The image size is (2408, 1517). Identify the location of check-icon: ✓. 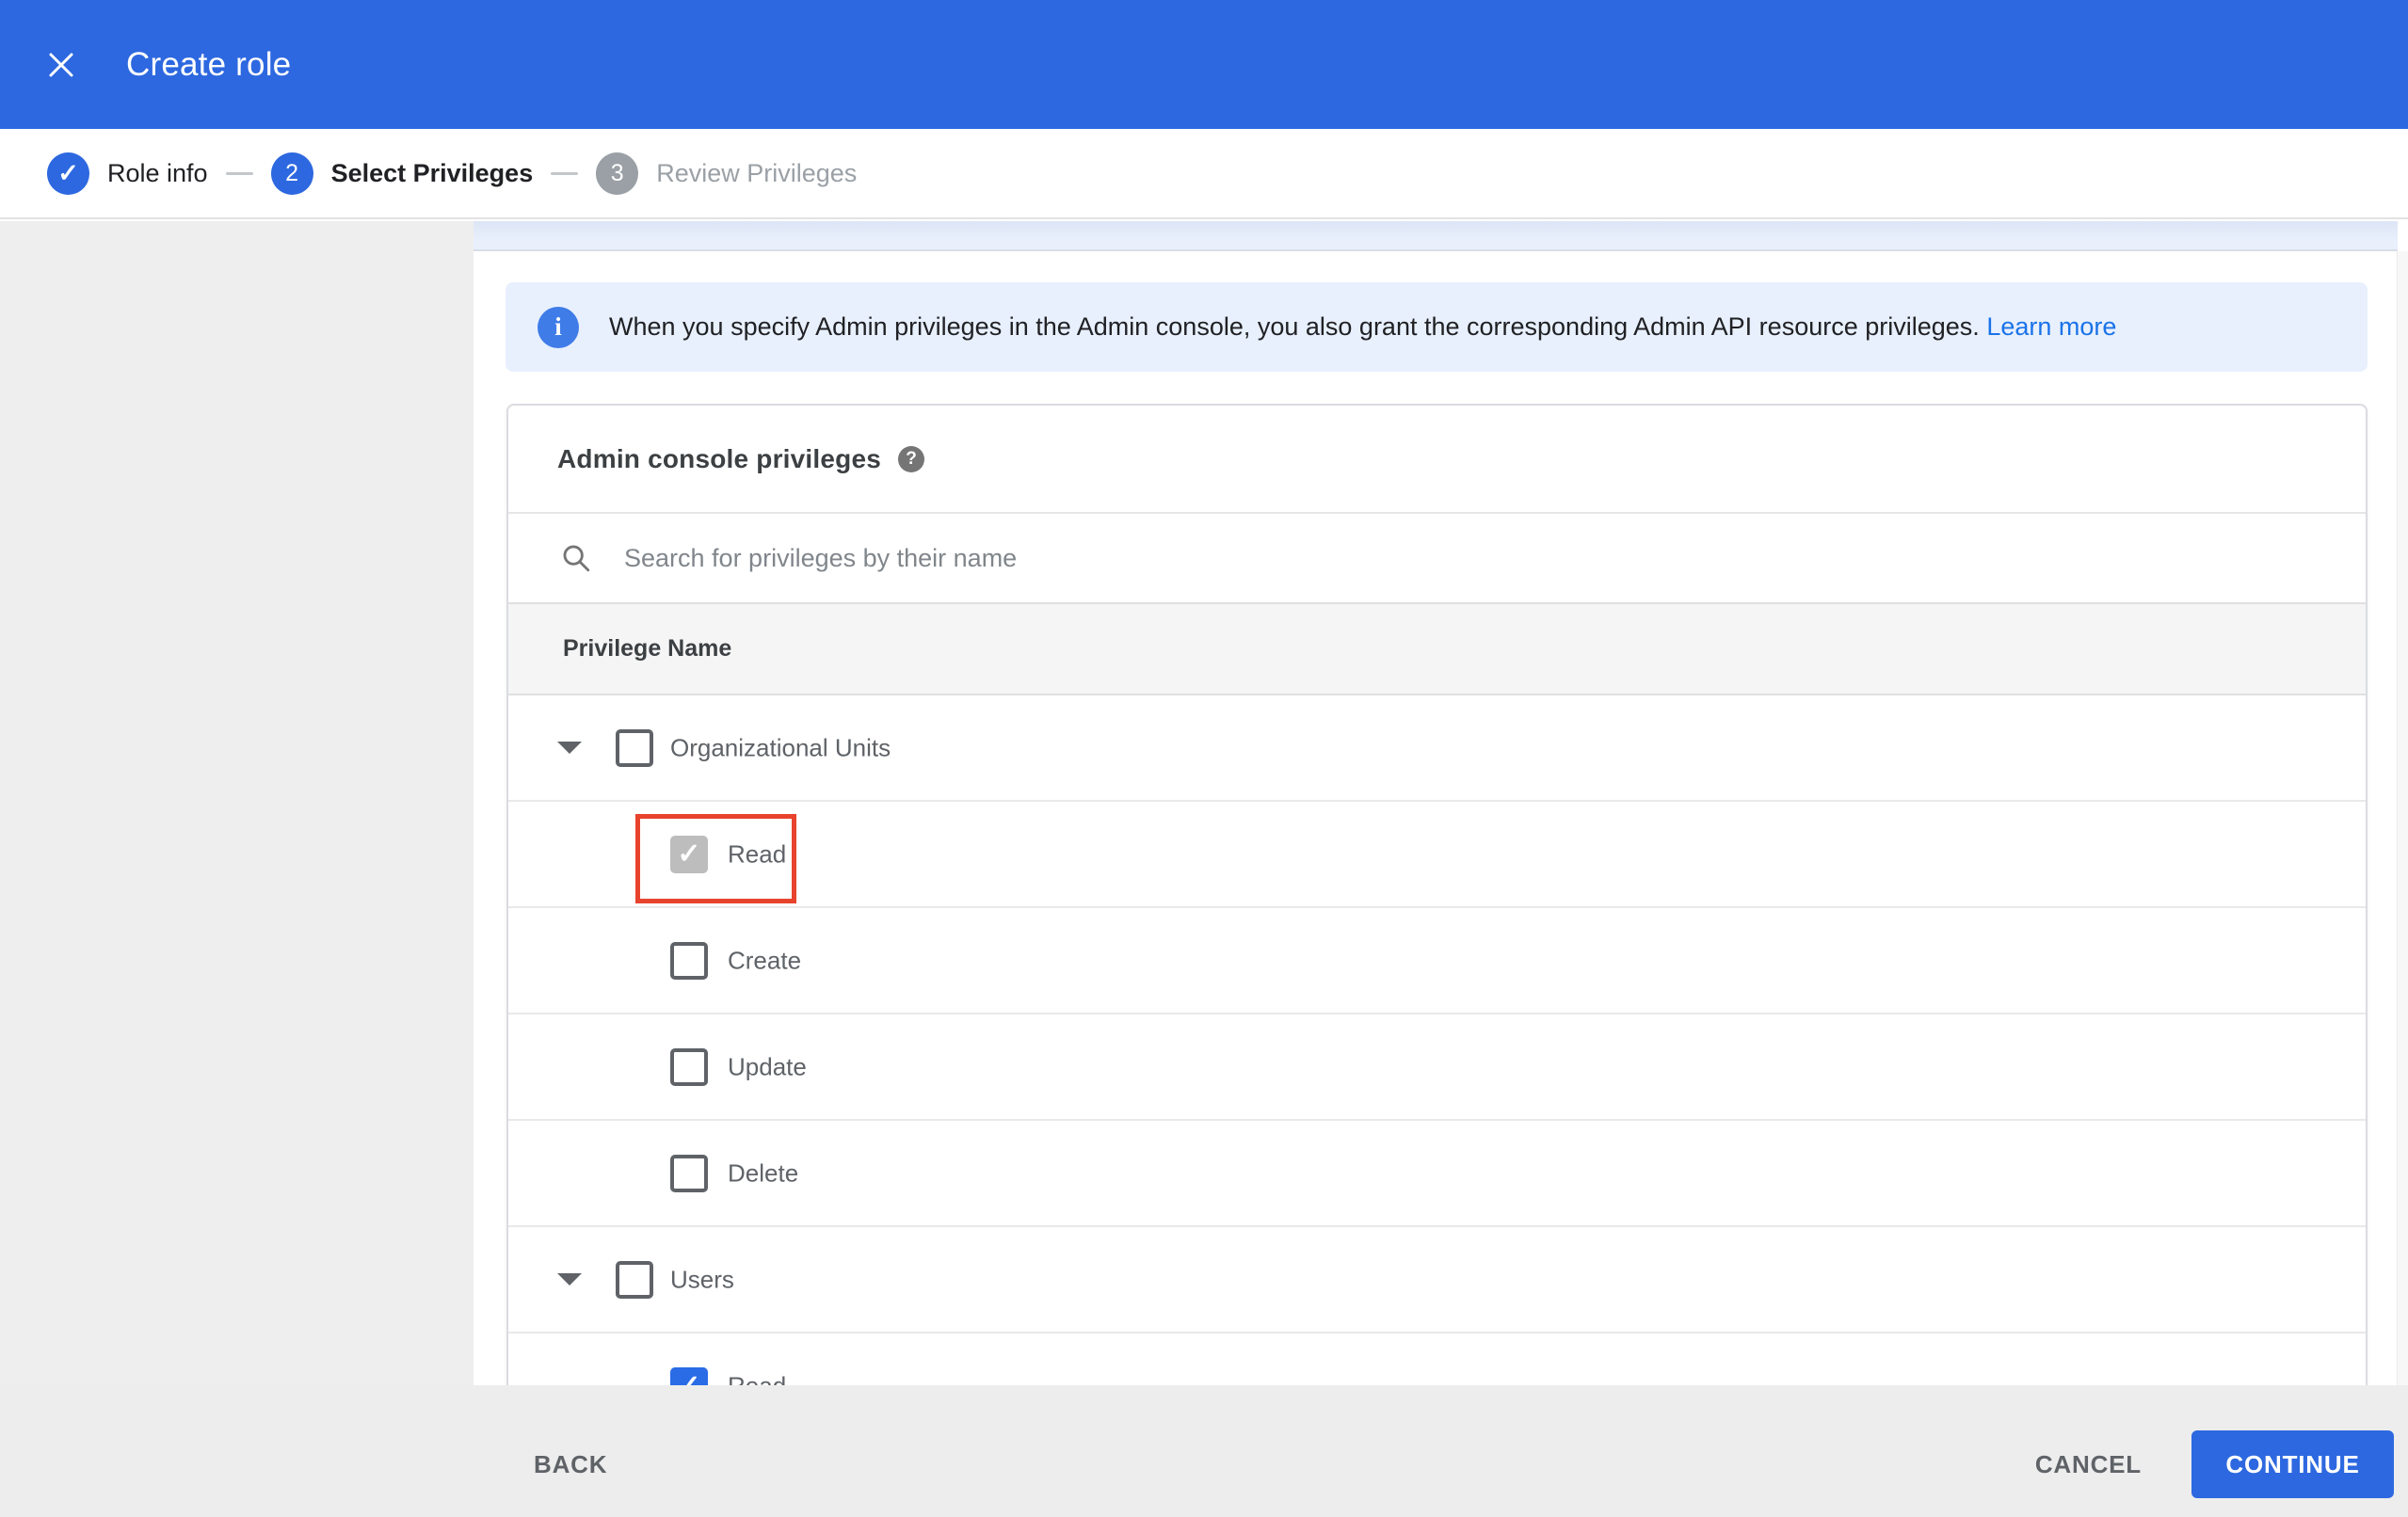
(68, 172).